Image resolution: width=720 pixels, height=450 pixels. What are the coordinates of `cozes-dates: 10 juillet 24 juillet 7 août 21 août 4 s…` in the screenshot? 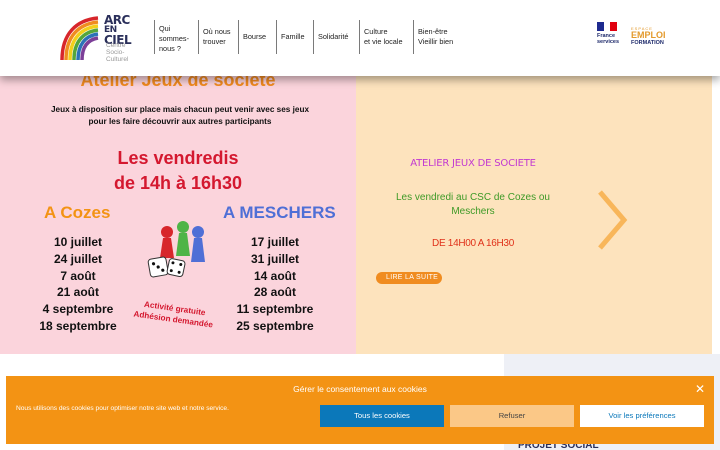 It's located at (78, 284).